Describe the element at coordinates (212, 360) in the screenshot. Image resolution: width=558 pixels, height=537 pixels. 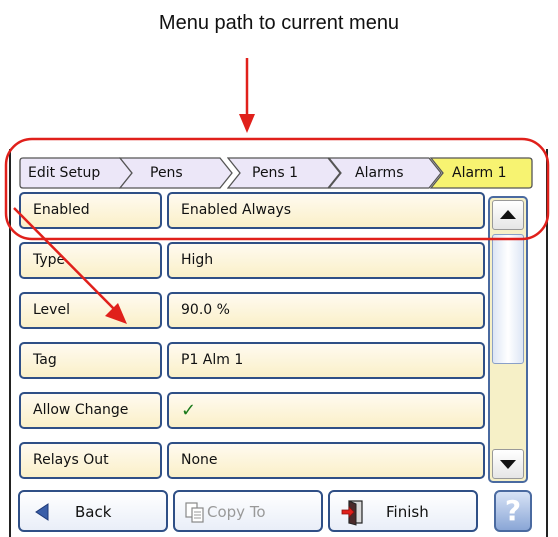
I see `setting-value-text: P1 Alm 1` at that location.